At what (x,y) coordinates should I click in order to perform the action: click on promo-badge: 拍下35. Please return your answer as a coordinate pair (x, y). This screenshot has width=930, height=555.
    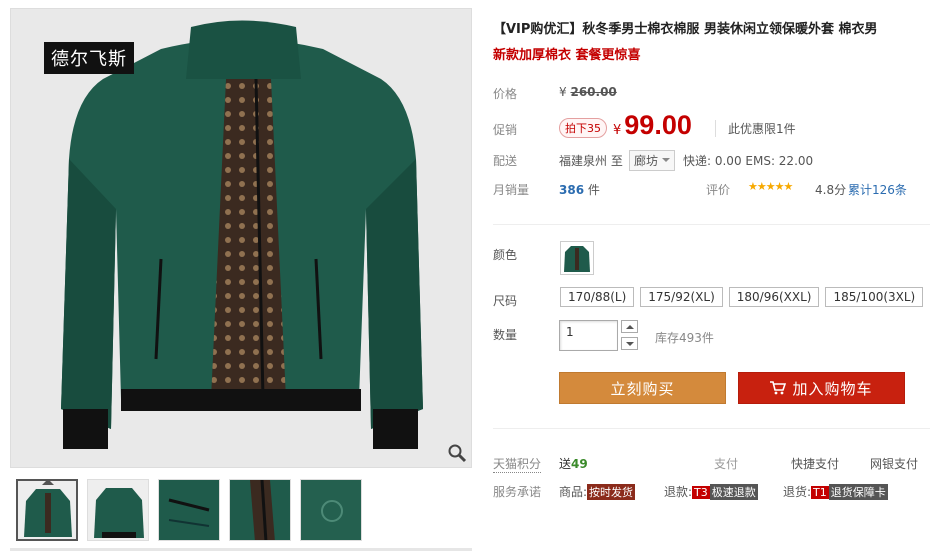
    Looking at the image, I should click on (583, 128).